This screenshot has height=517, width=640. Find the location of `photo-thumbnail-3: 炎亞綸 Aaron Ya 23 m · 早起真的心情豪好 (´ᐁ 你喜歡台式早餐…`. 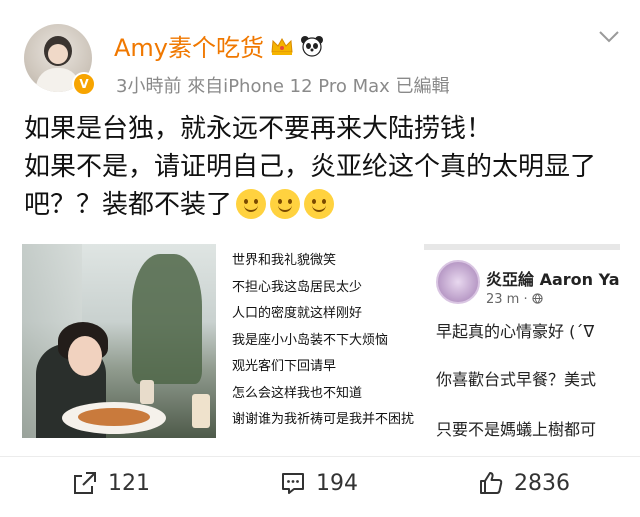

photo-thumbnail-3: 炎亞綸 Aaron Ya 23 m · 早起真的心情豪好 (´ᐁ 你喜歡台式早餐… is located at coordinates (522, 345).